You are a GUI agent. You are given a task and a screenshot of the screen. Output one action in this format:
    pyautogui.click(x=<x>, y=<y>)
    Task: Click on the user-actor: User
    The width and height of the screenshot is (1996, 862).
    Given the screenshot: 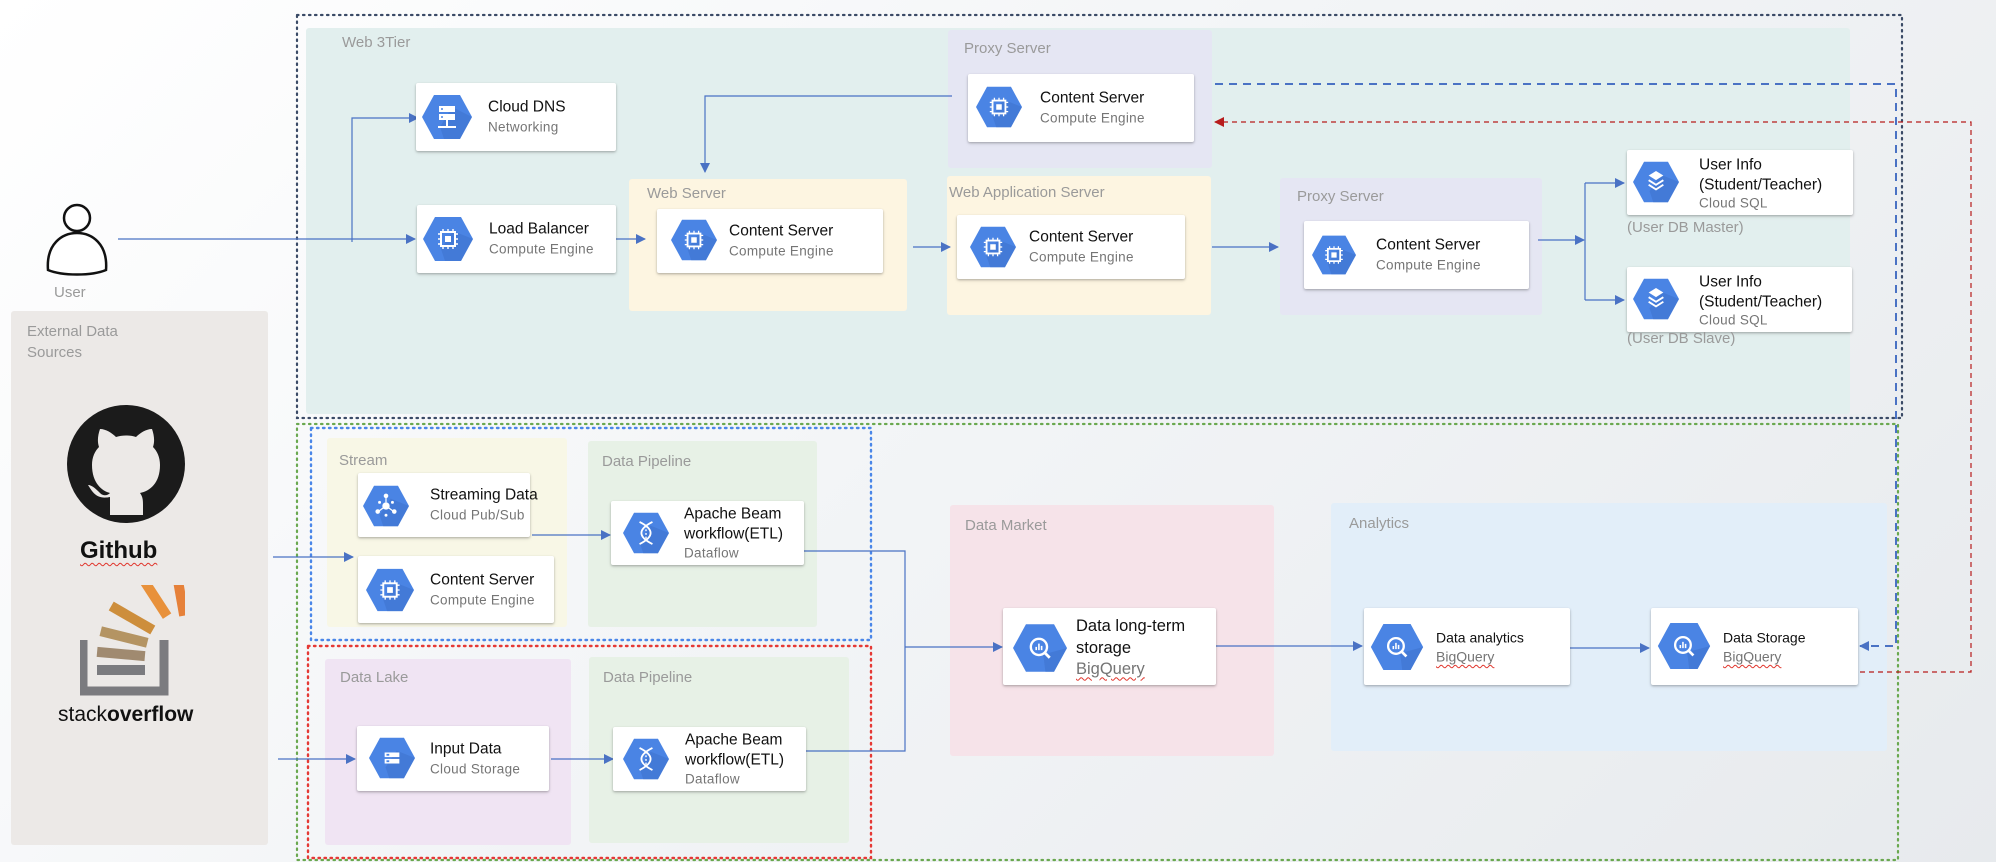 What is the action you would take?
    pyautogui.click(x=77, y=253)
    